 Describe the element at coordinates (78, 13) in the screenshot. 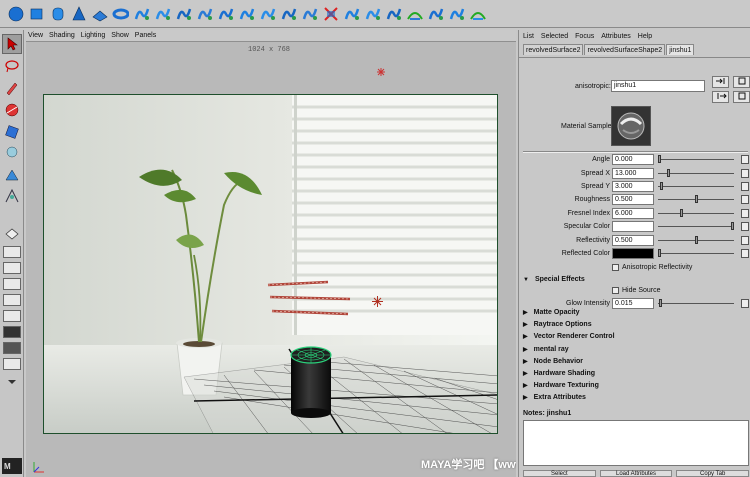

I see `cone-icon` at that location.